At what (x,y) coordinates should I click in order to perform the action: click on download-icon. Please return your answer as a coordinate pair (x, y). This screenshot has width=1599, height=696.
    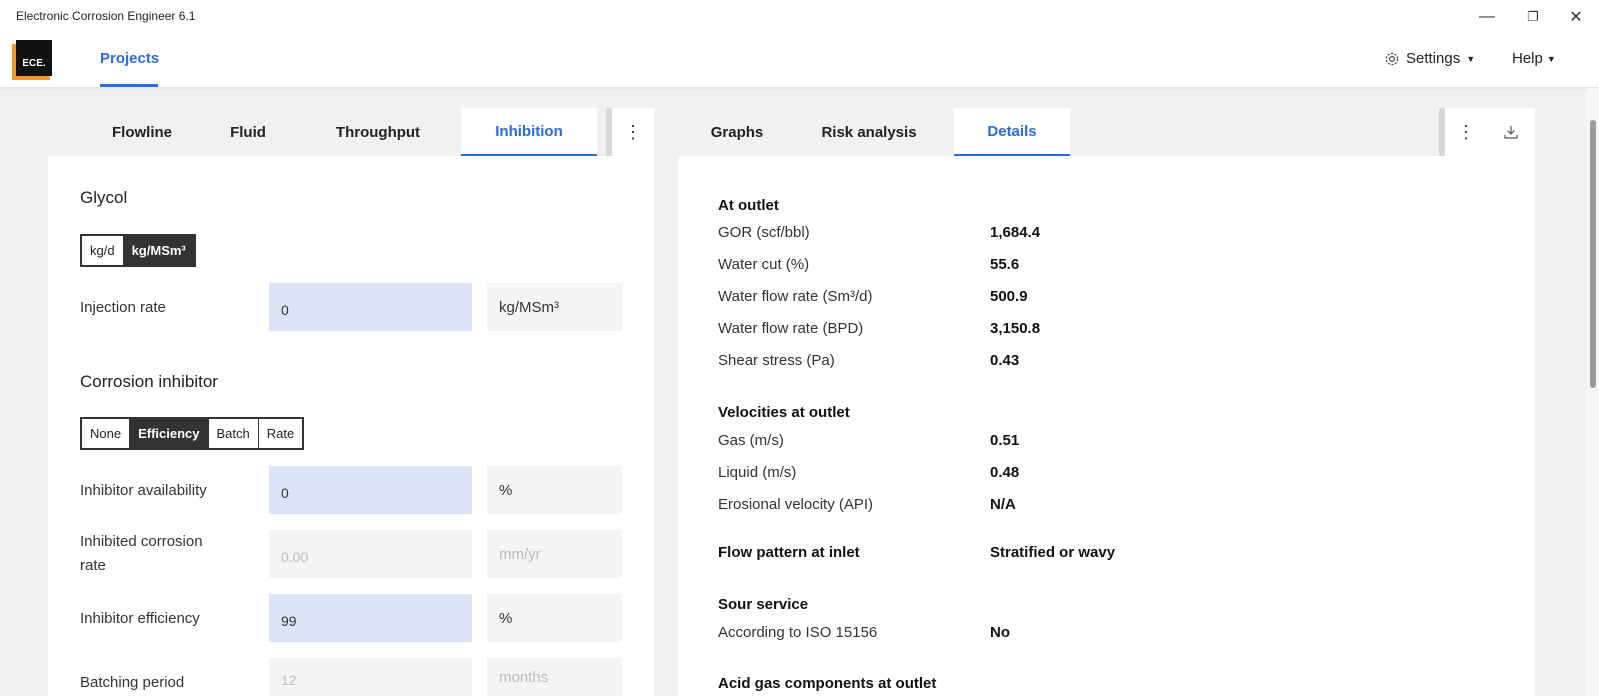
    Looking at the image, I should click on (1511, 132).